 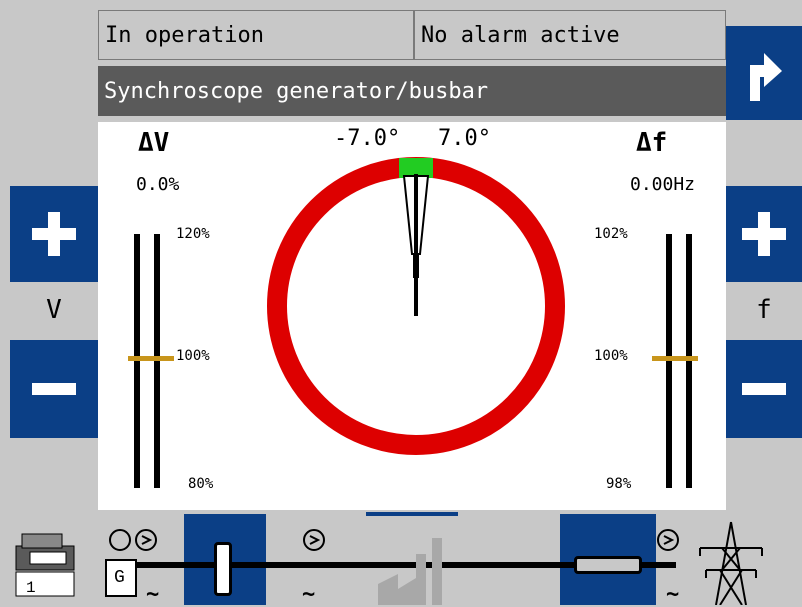 I want to click on mains-status-icon, so click(x=668, y=540).